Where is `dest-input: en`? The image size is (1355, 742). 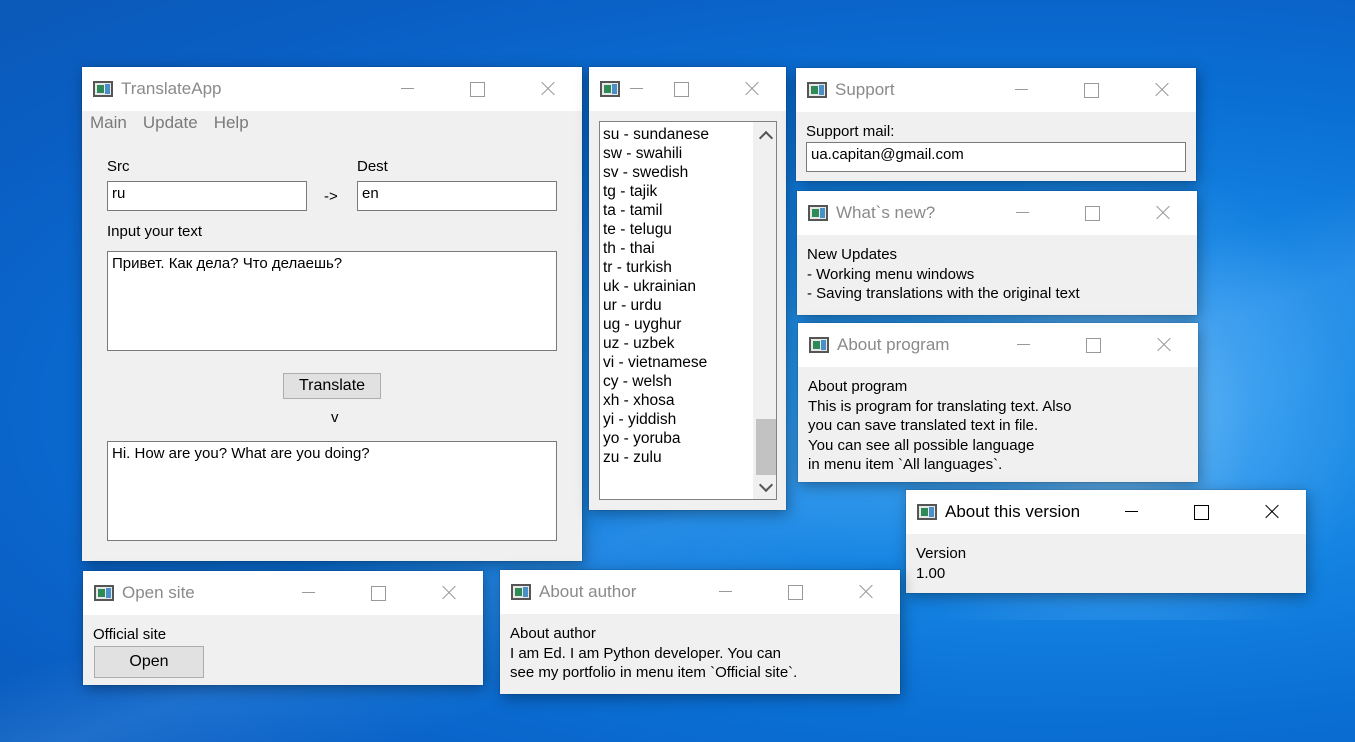
dest-input: en is located at coordinates (457, 196).